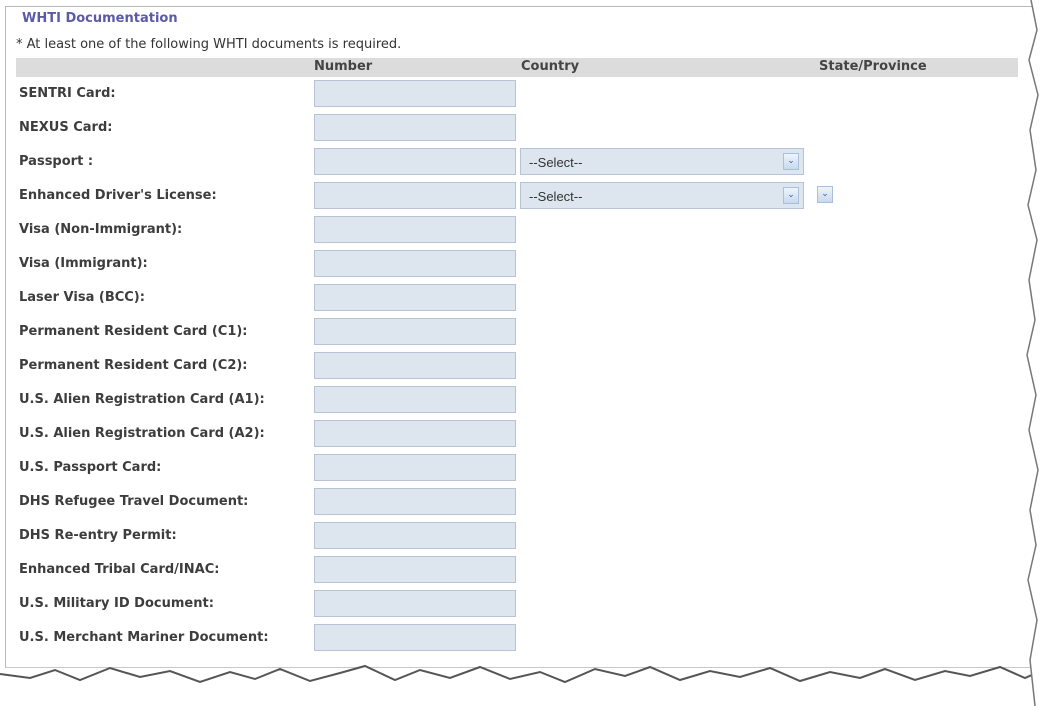 Image resolution: width=1043 pixels, height=706 pixels. Describe the element at coordinates (1034, 353) in the screenshot. I see `torn-edge-right-decoration` at that location.